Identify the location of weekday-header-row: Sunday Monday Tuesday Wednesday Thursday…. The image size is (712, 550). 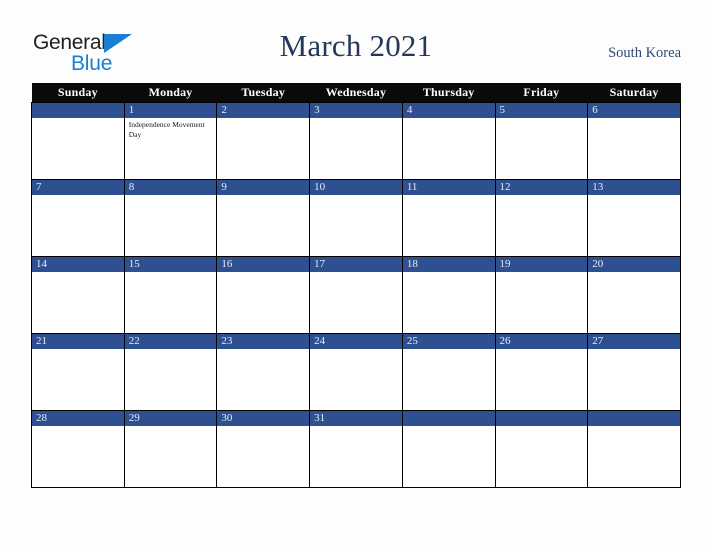
(356, 93).